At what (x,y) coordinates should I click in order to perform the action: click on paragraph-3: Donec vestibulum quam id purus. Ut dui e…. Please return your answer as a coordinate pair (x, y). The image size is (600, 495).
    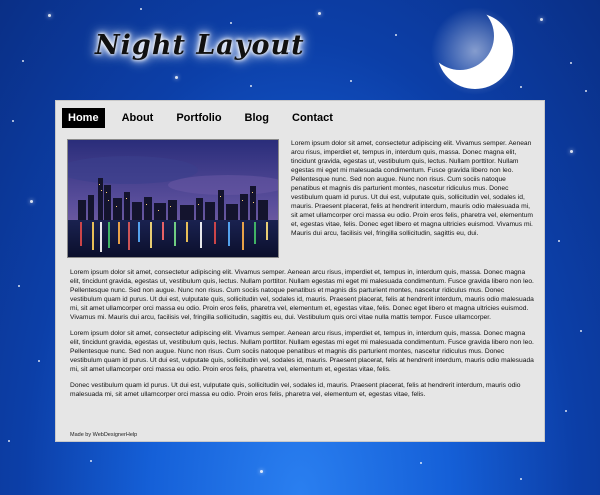
    Looking at the image, I should click on (295, 390).